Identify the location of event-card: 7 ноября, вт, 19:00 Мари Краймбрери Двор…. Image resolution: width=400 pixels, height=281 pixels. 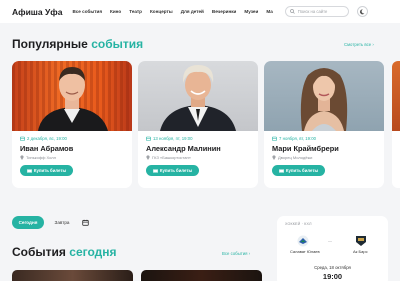
(324, 124).